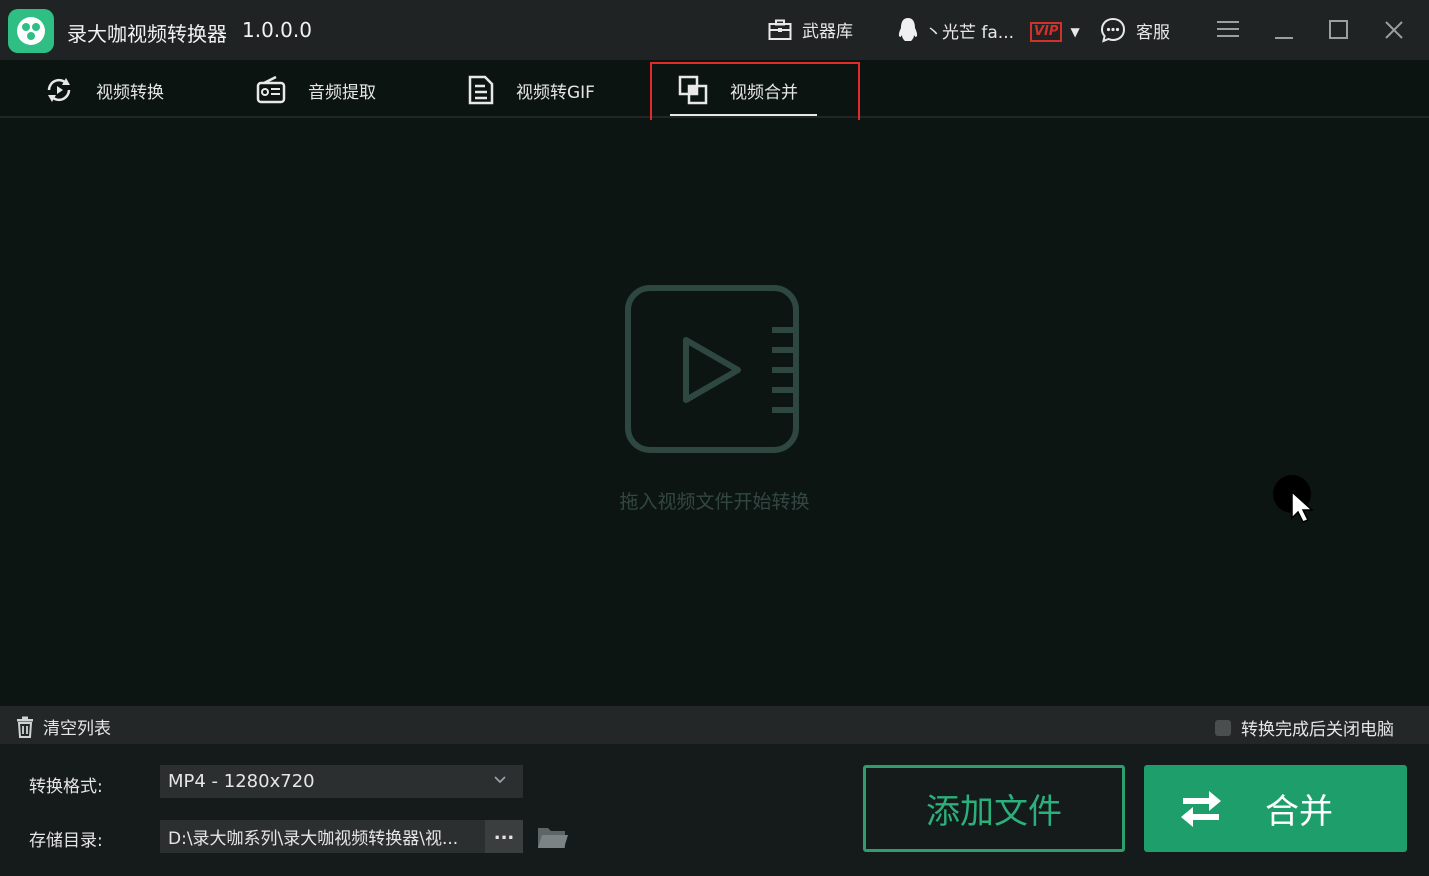 The image size is (1429, 876). Describe the element at coordinates (1046, 32) in the screenshot. I see `vip-badge: VIP` at that location.